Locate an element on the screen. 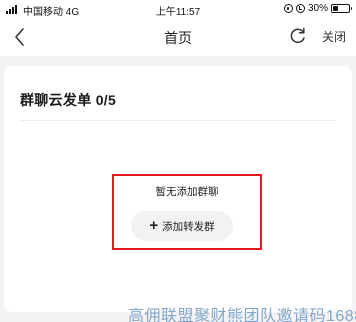  card-title: 群聊云发单 0/5 is located at coordinates (68, 100).